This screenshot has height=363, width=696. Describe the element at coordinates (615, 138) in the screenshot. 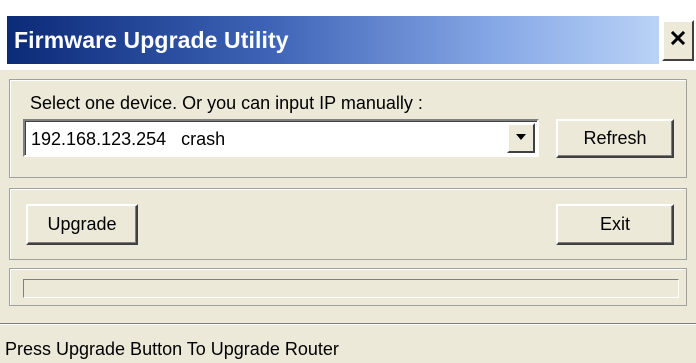

I see `refresh-button: Refresh` at that location.